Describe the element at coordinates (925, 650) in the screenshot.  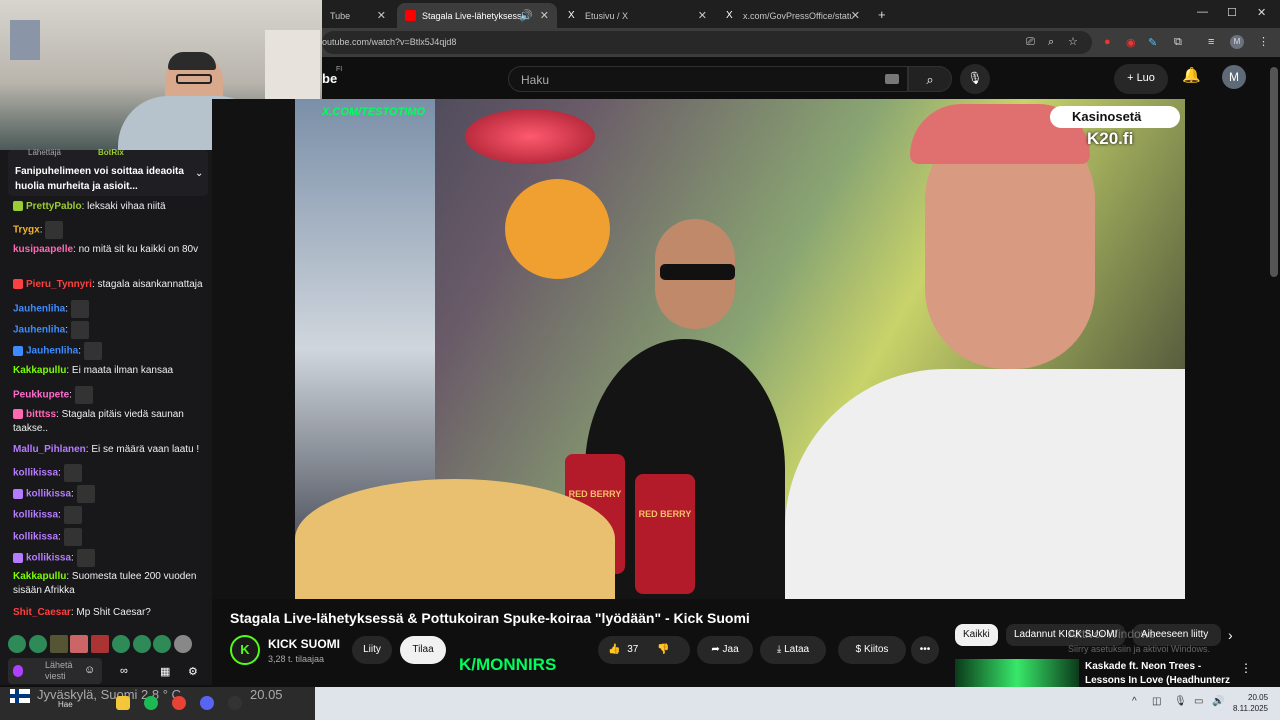
I see `more-actions-button: •••` at that location.